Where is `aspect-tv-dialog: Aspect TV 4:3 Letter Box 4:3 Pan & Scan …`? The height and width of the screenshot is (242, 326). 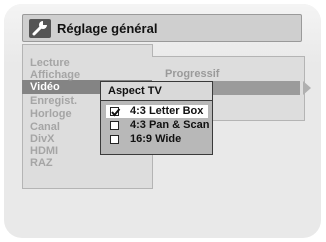
aspect-tv-dialog: Aspect TV 4:3 Letter Box 4:3 Pan & Scan … is located at coordinates (156, 118).